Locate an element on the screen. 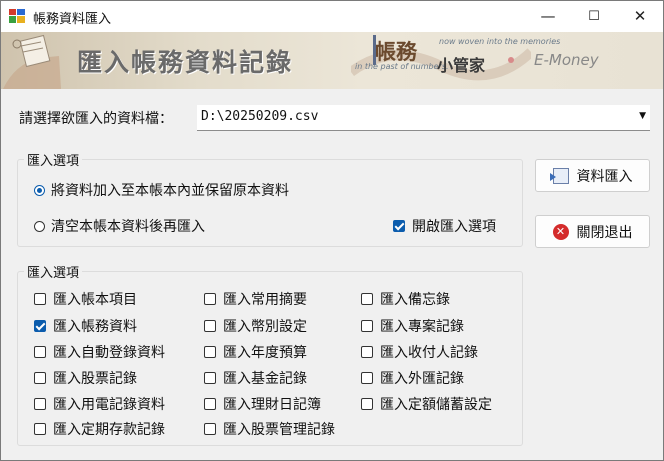 The width and height of the screenshot is (664, 461). checkbox-import-forex: 匯入外匯記錄 is located at coordinates (412, 378).